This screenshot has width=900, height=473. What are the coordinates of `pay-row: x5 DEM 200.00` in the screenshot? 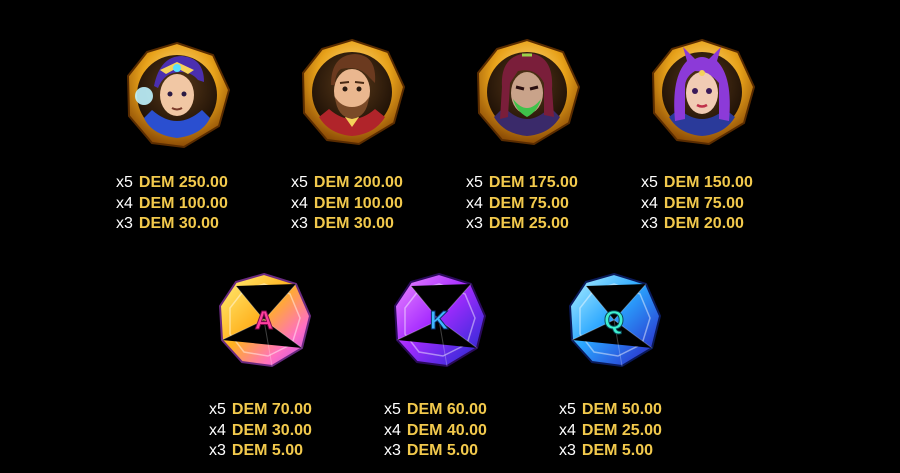 It's located at (347, 183).